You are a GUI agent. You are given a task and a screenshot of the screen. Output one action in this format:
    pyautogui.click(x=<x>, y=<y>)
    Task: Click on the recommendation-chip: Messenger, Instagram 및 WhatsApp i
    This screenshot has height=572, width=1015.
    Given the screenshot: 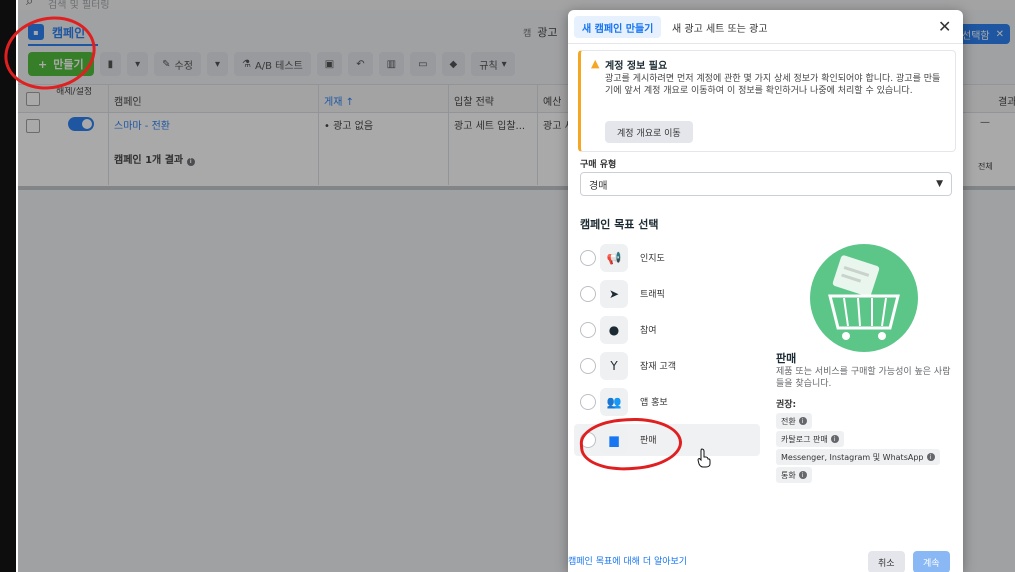 What is the action you would take?
    pyautogui.click(x=858, y=457)
    